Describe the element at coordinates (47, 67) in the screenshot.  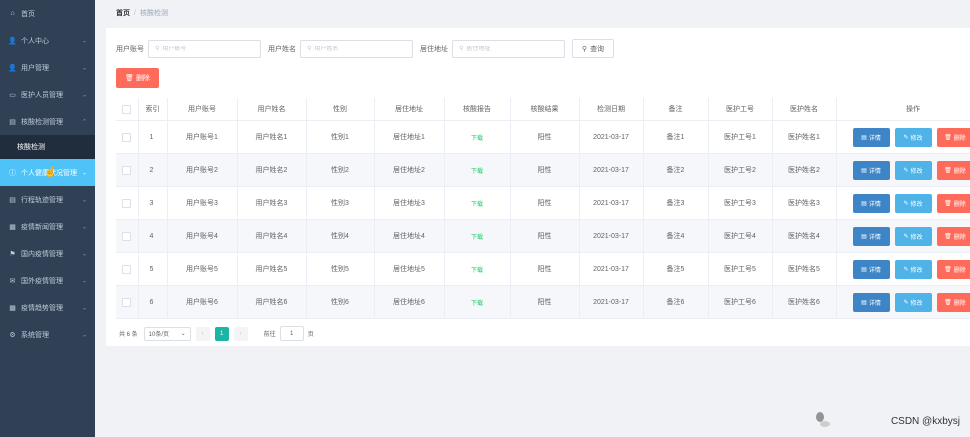
I see `sidebar-item-users: 👤 用户管理 ⌄` at that location.